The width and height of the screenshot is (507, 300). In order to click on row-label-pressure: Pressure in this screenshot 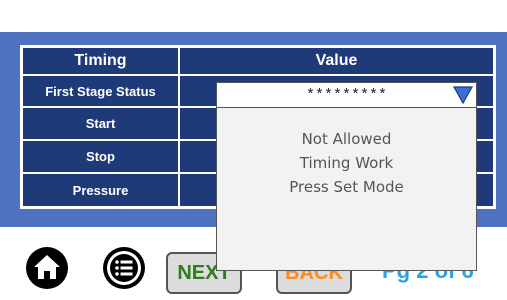, I will do `click(100, 190)`.